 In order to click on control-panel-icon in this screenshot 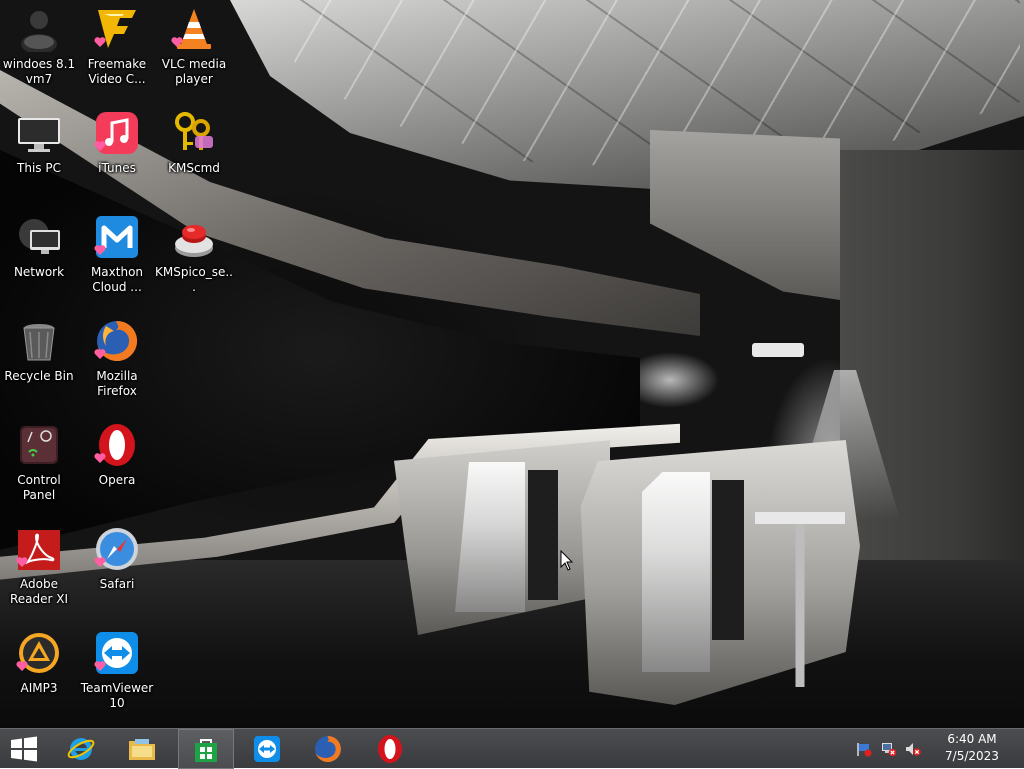, I will do `click(39, 445)`.